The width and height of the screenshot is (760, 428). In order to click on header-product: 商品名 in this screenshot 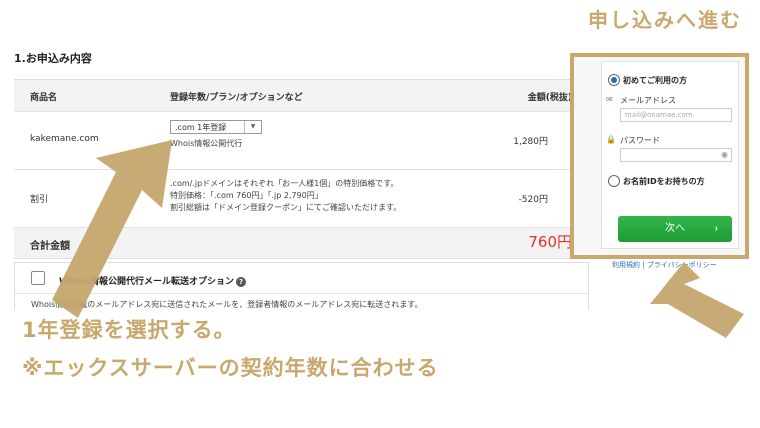, I will do `click(44, 98)`.